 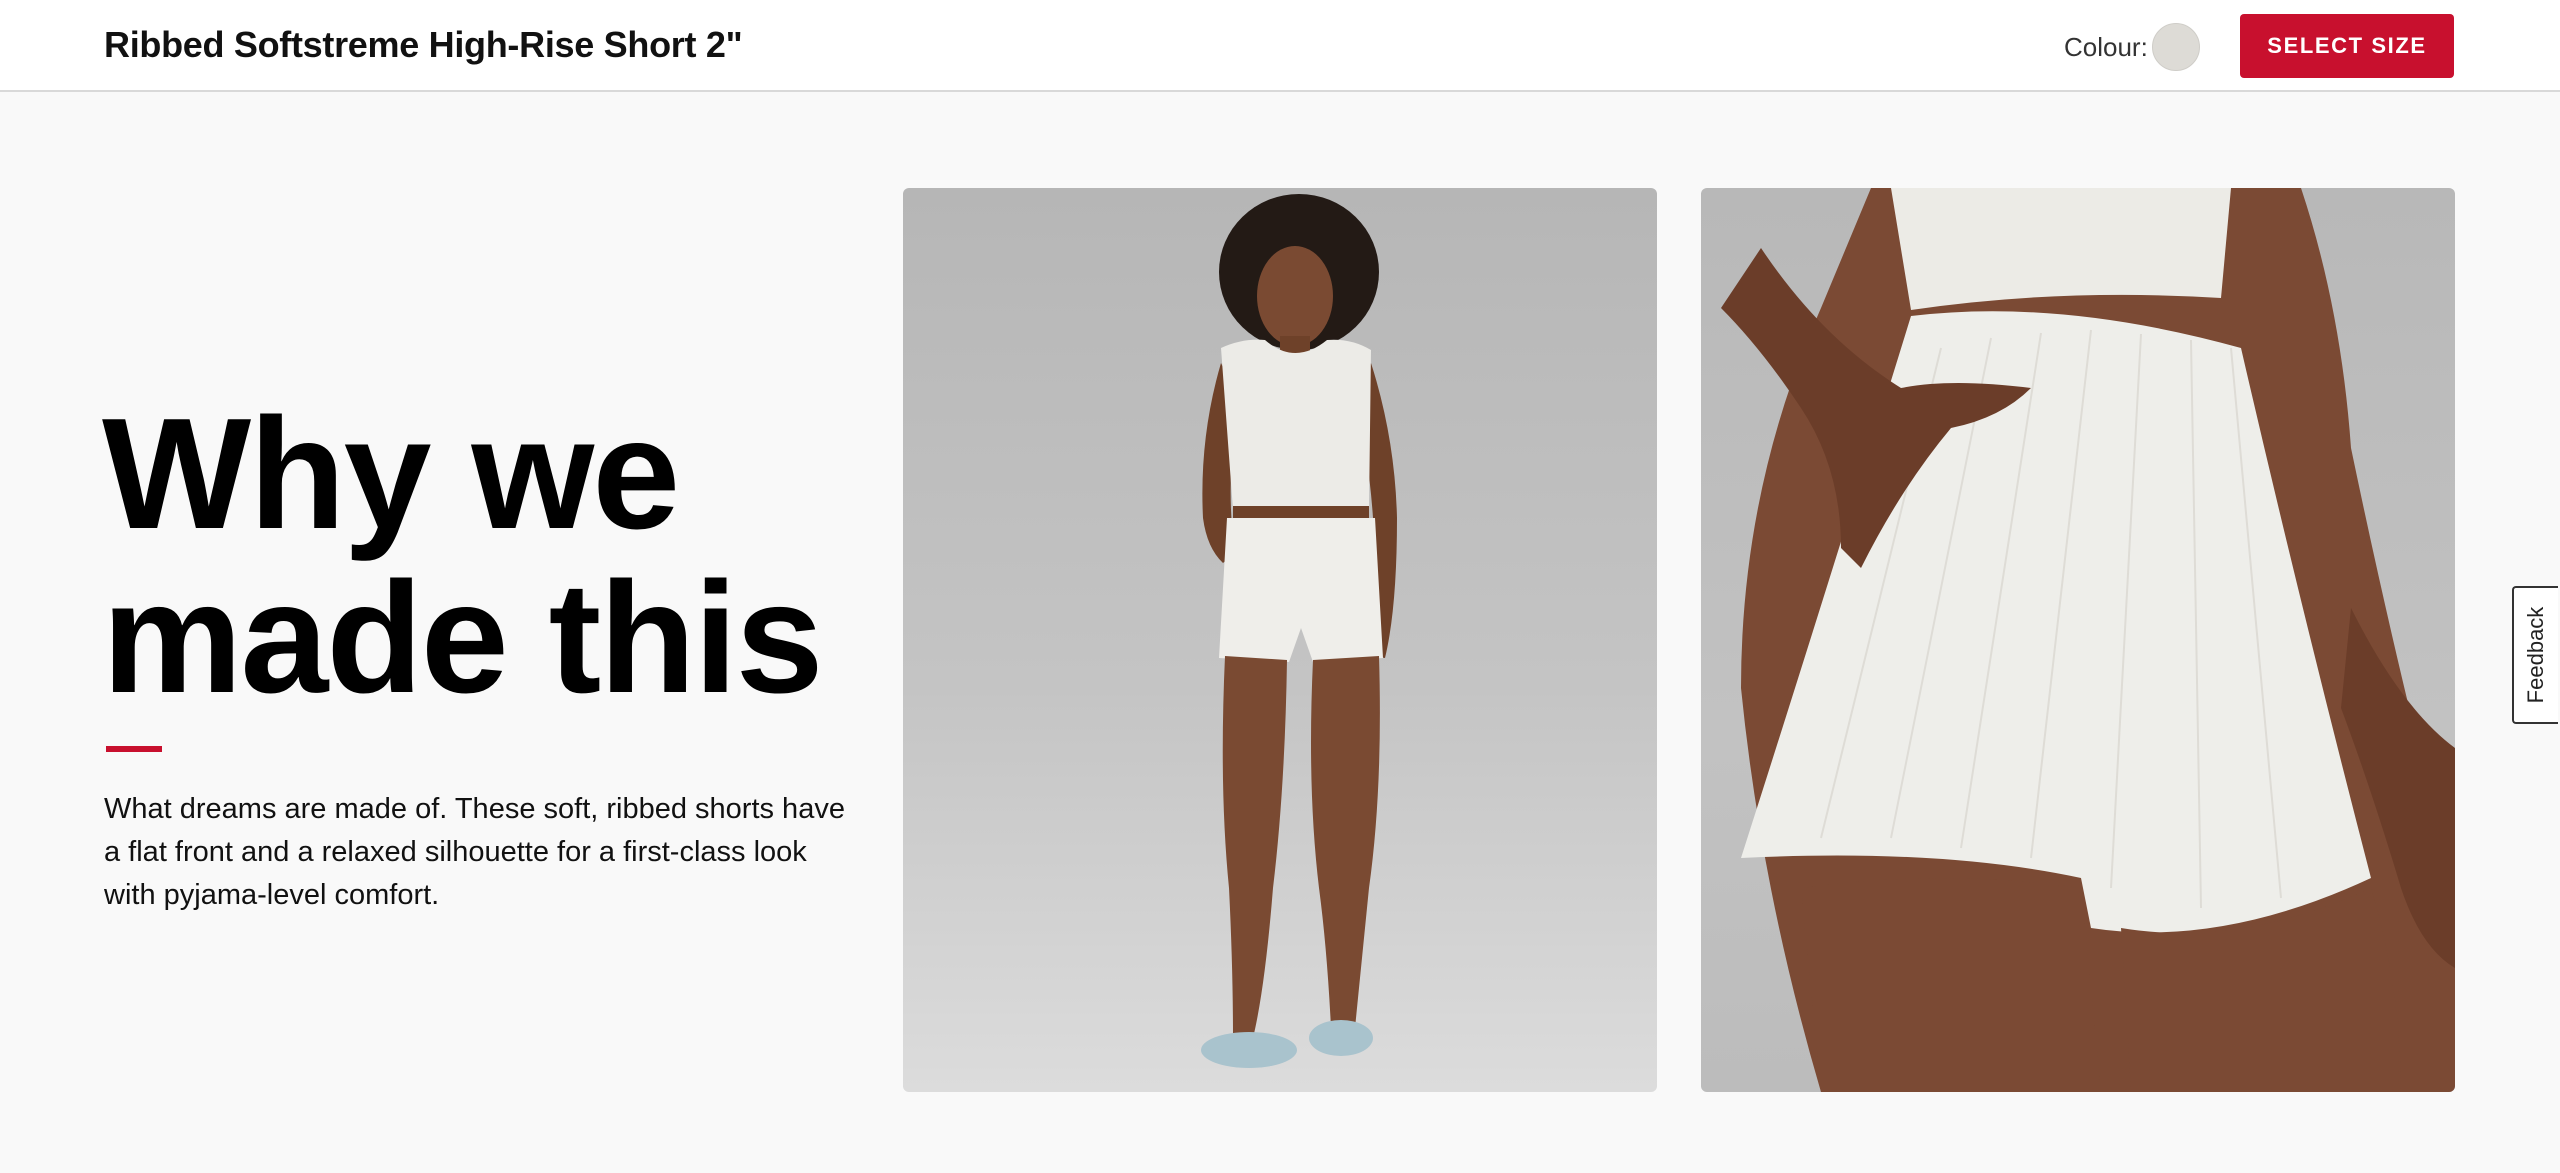 I want to click on feedback-label: Feedback, so click(x=2535, y=655).